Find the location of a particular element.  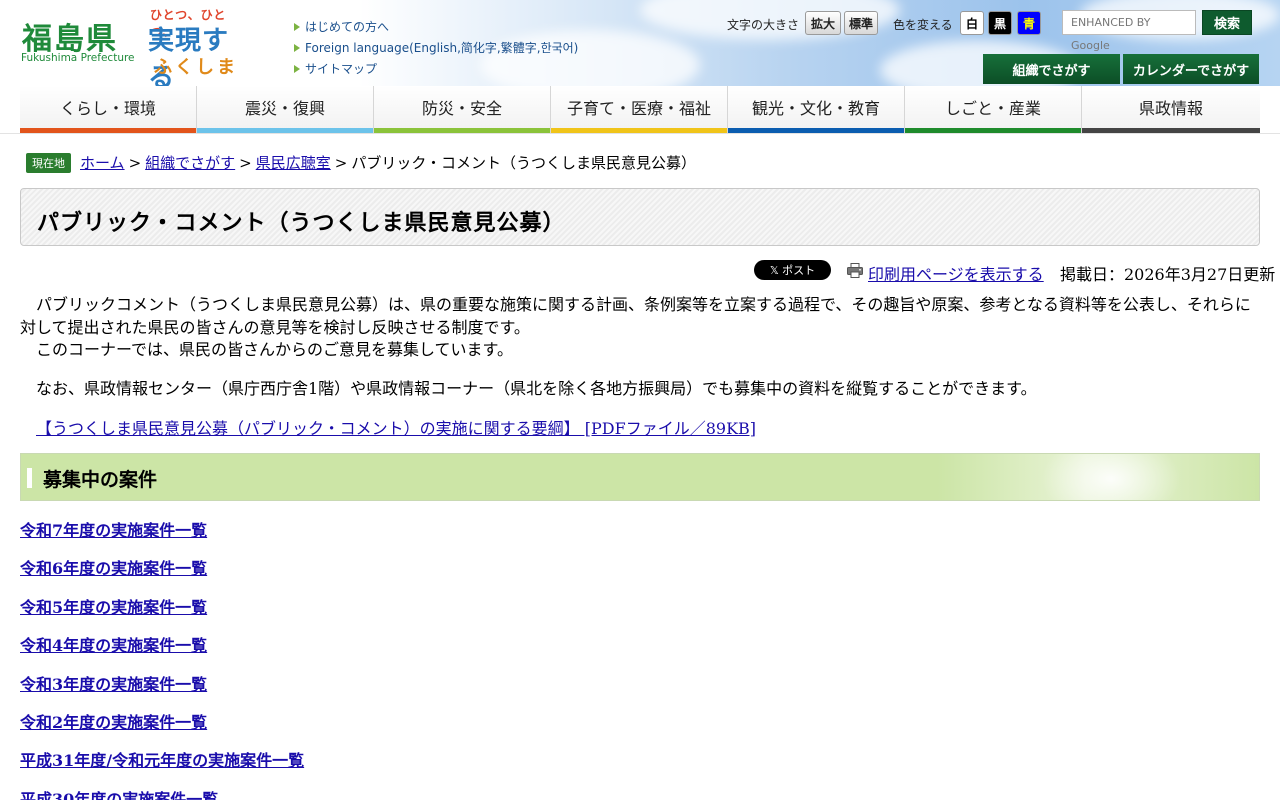

calendar-search-button: カレンダーでさがす is located at coordinates (1191, 69).